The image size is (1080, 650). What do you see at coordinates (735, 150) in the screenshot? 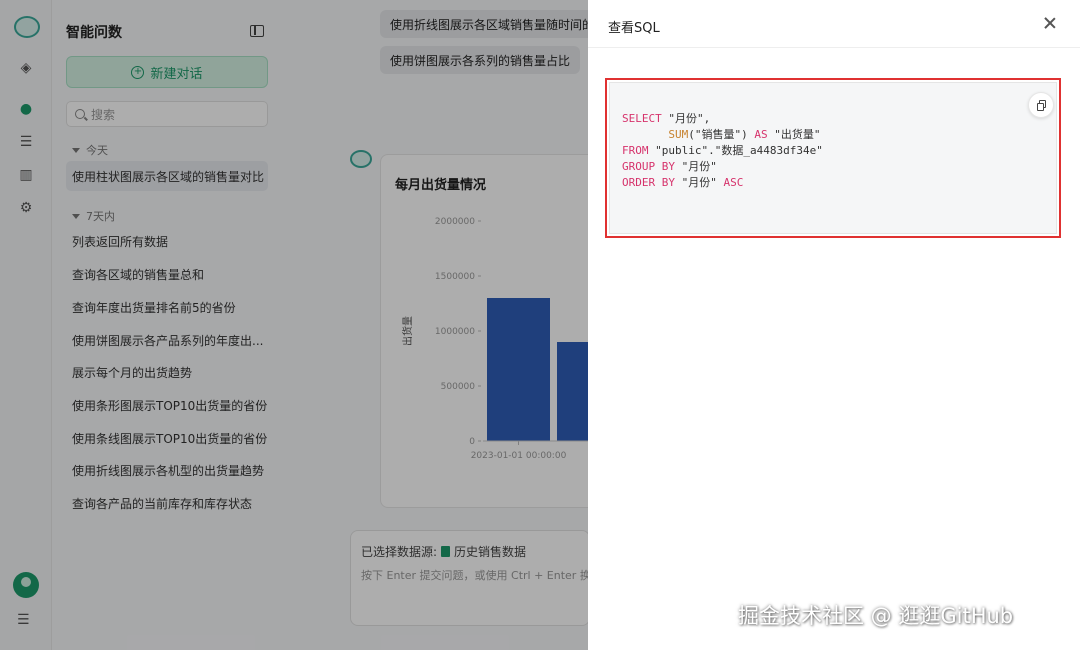
I see `sql-token: "public"."数据_a4483df34e"` at bounding box center [735, 150].